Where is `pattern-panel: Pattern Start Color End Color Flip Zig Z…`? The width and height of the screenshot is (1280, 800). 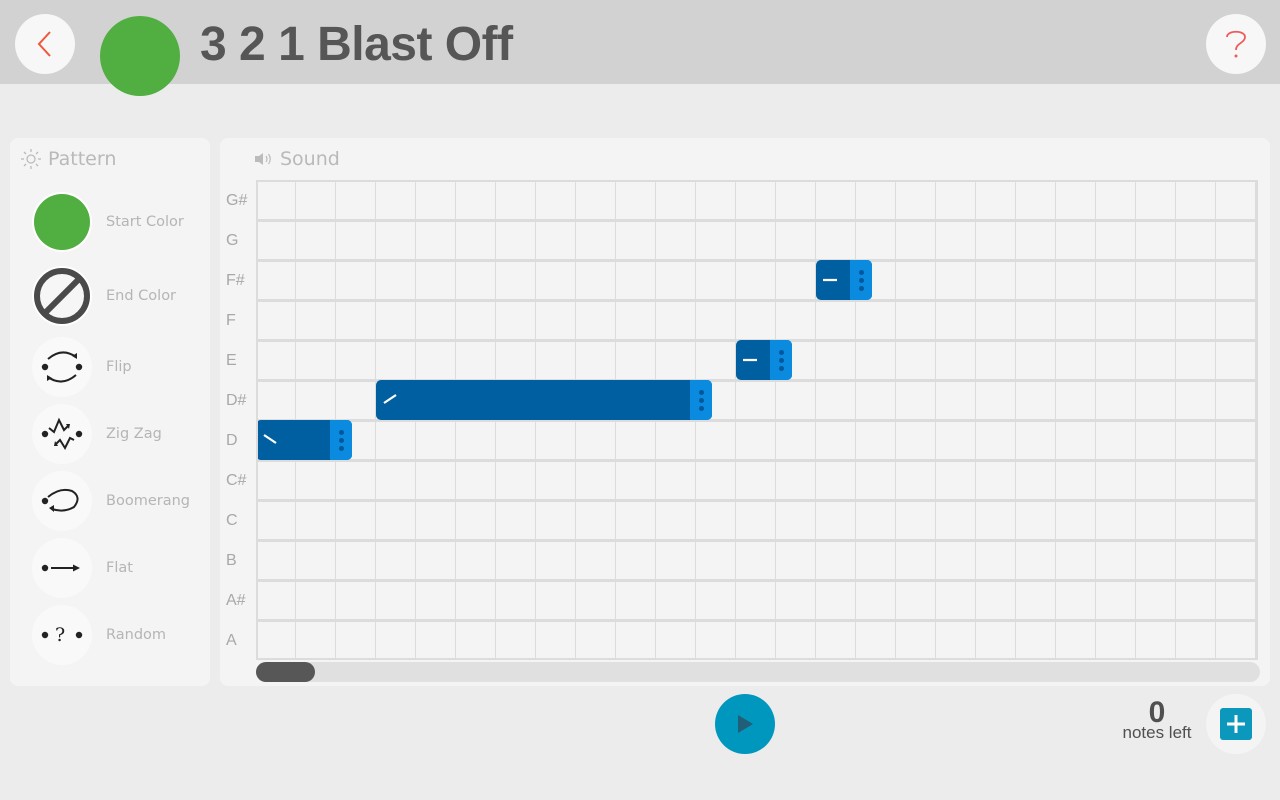
pattern-panel: Pattern Start Color End Color Flip Zig Z… is located at coordinates (110, 412).